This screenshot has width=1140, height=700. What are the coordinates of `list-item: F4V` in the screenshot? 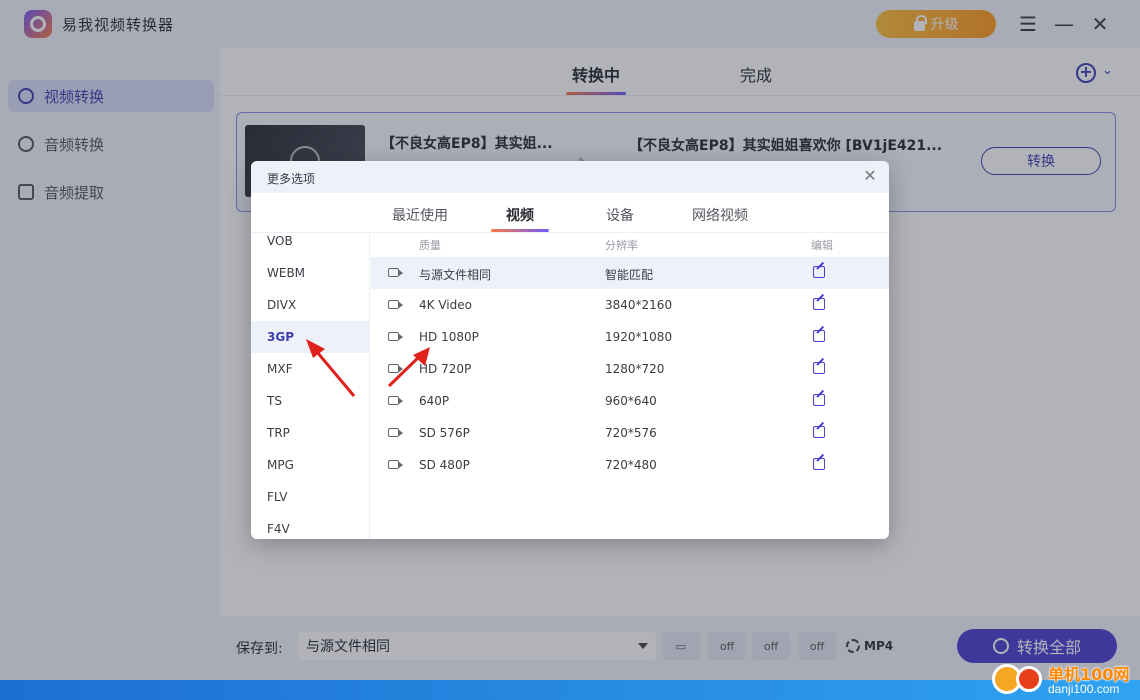 It's located at (310, 526).